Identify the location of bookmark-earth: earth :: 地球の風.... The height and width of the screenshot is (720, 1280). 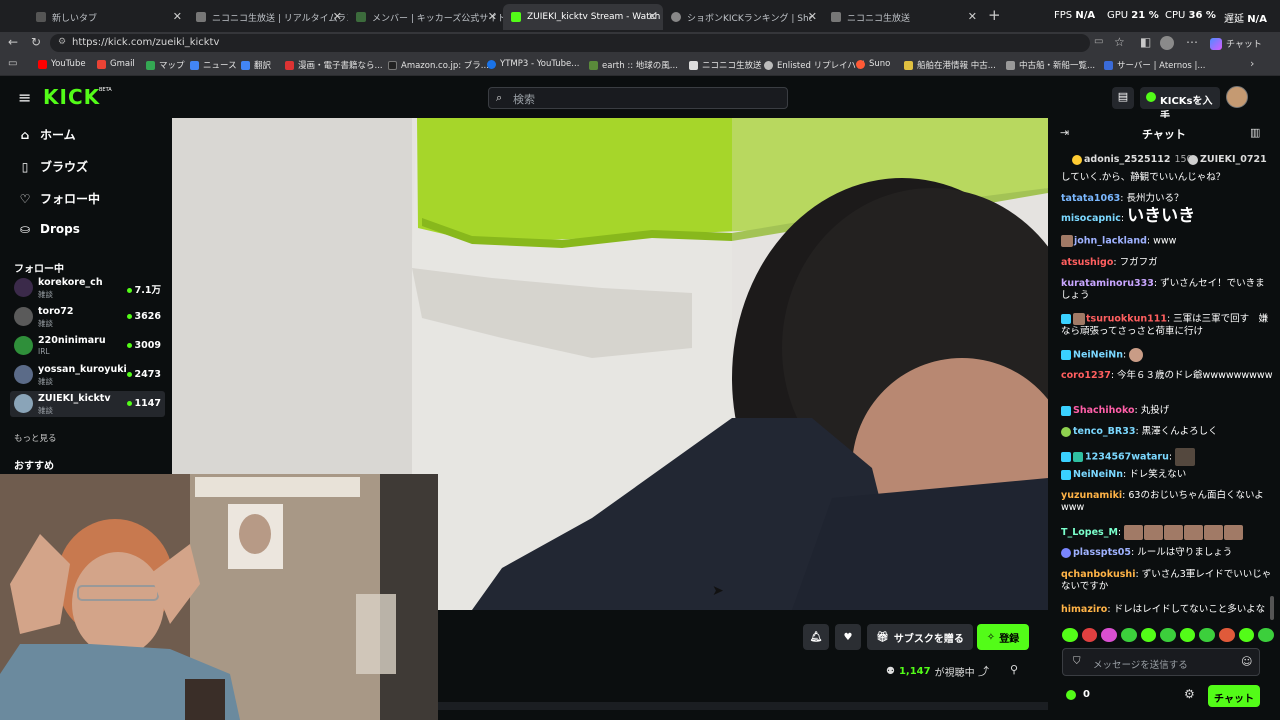
(633, 65).